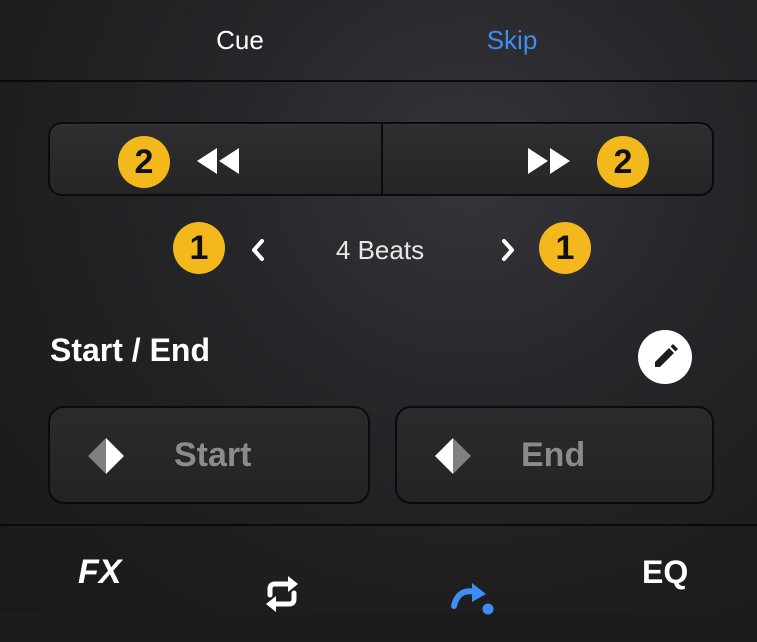 This screenshot has height=642, width=757. I want to click on start-marker-icon, so click(106, 456).